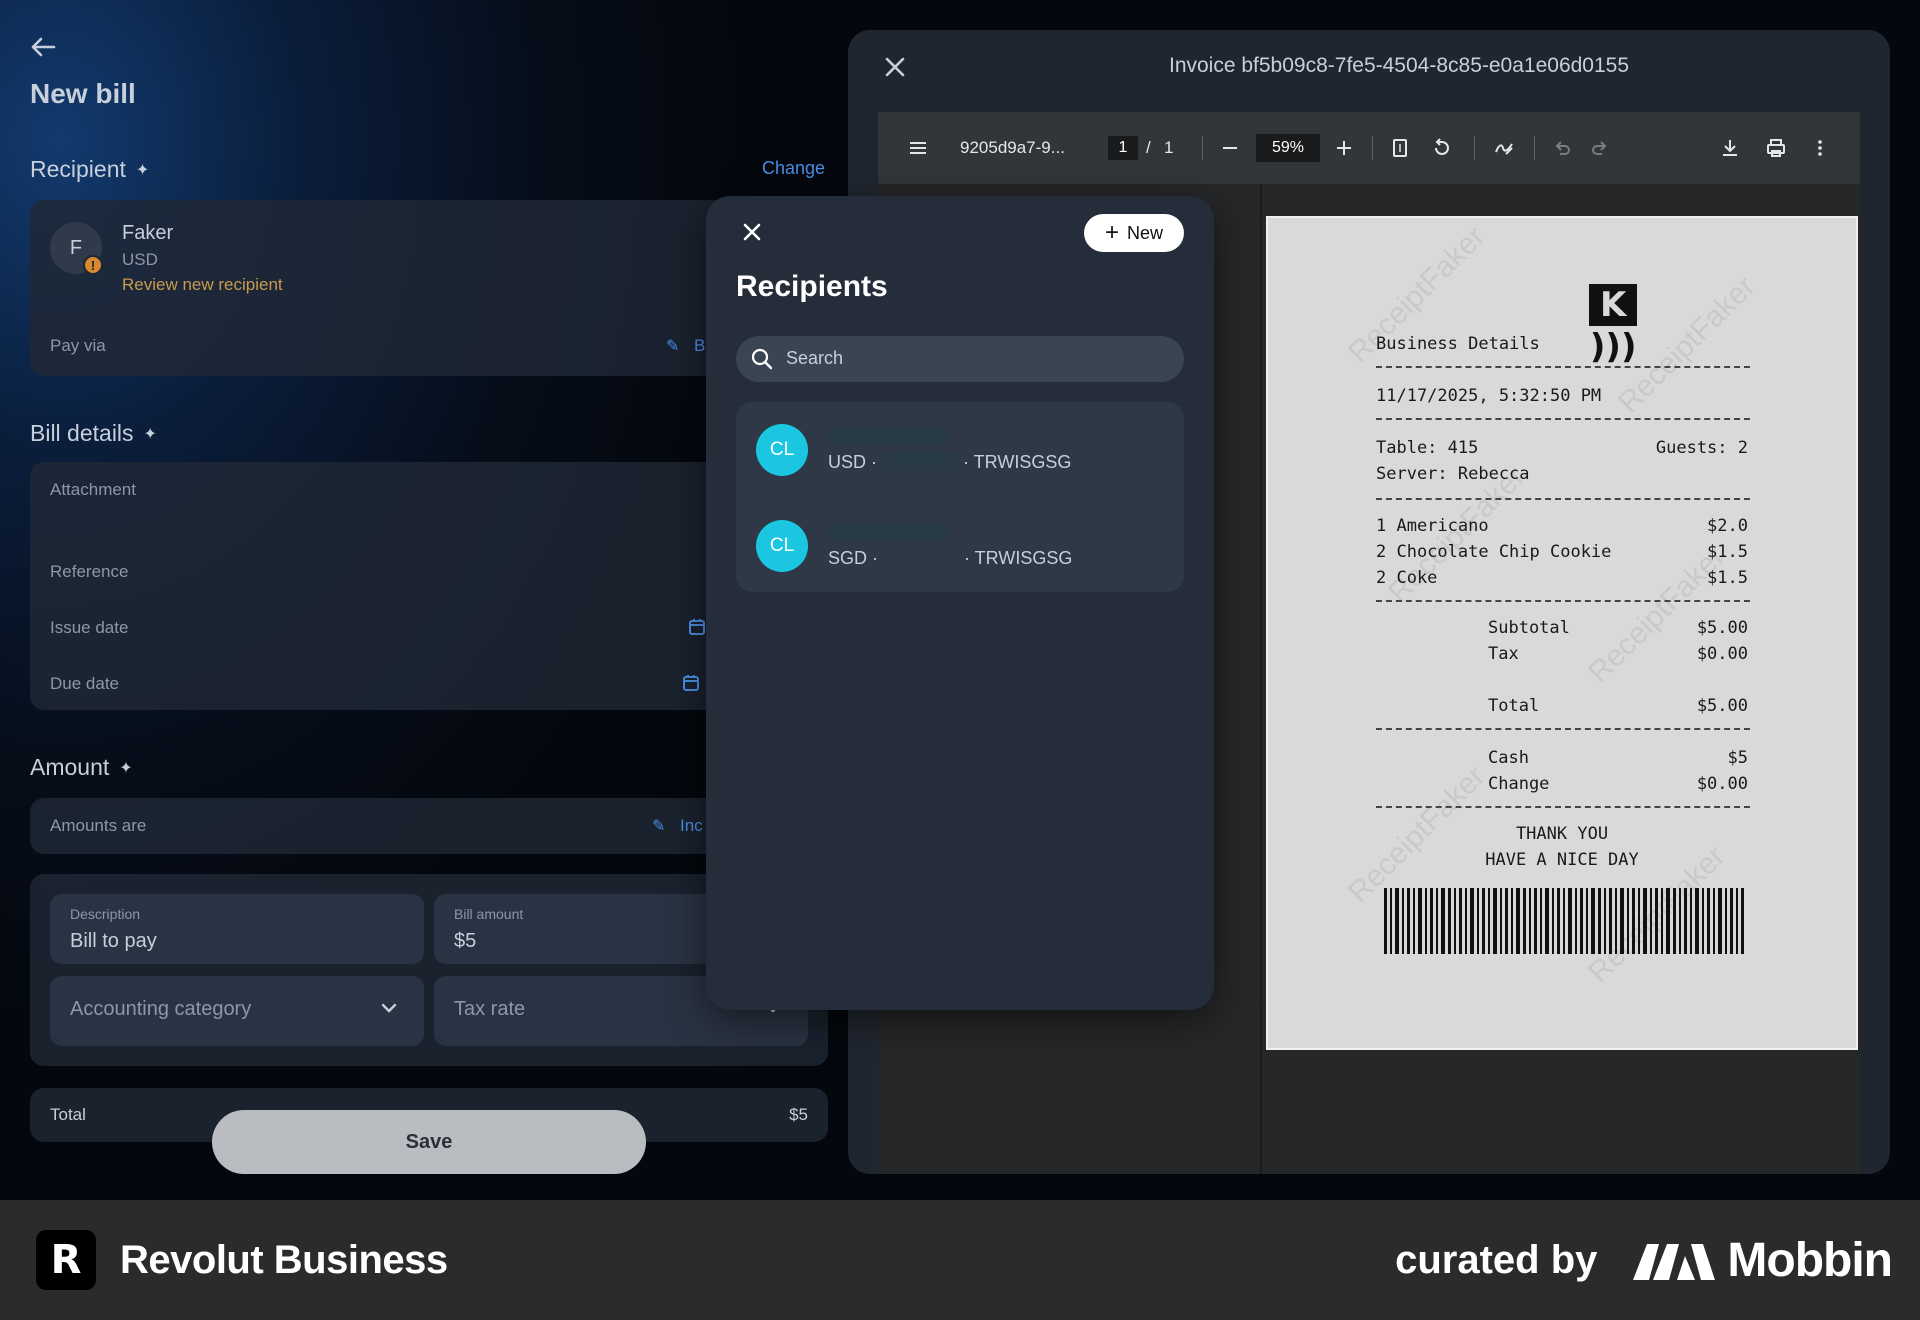 The width and height of the screenshot is (1920, 1320). Describe the element at coordinates (89, 628) in the screenshot. I see `issue-date-label: Issue date` at that location.